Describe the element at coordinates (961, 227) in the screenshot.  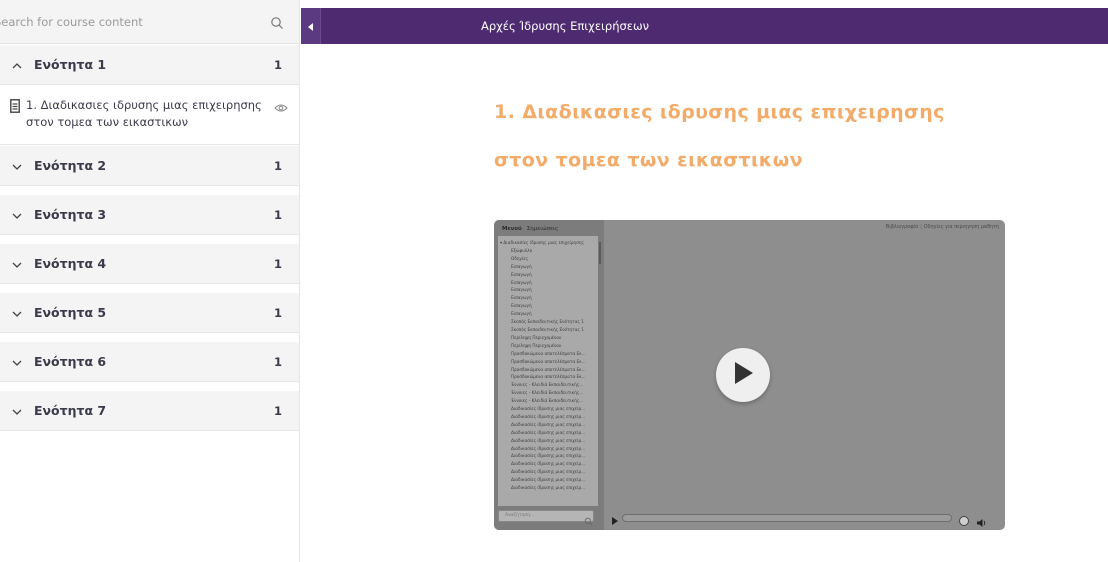
I see `navigation-help-link: Οδηγίες για περιηγηση μαθητή` at that location.